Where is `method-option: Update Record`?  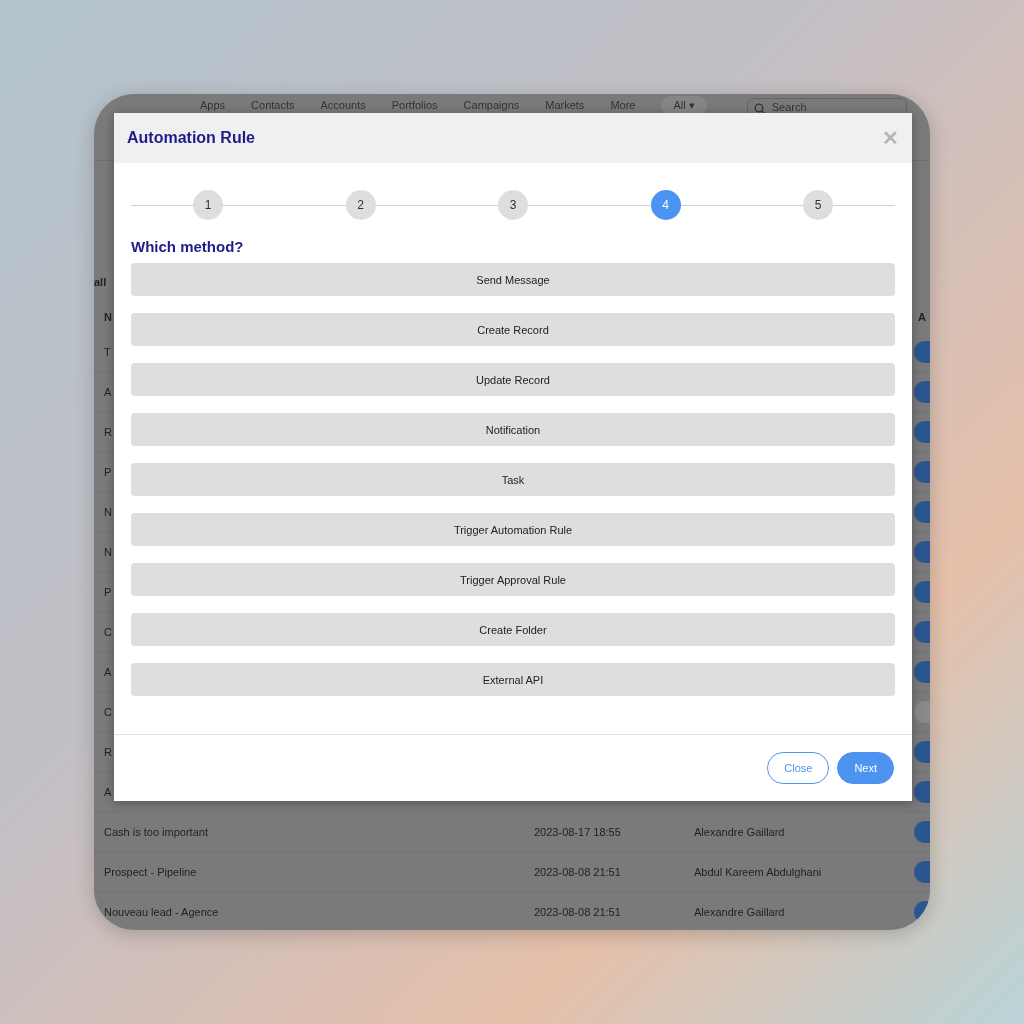
method-option: Update Record is located at coordinates (513, 379).